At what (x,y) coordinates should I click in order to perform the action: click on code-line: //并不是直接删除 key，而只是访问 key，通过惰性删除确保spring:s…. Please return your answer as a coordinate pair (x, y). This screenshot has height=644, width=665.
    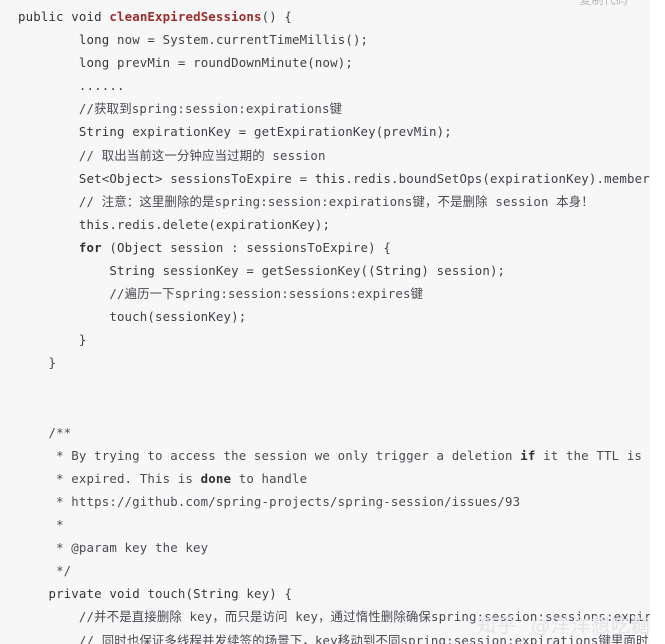
    Looking at the image, I should click on (364, 617).